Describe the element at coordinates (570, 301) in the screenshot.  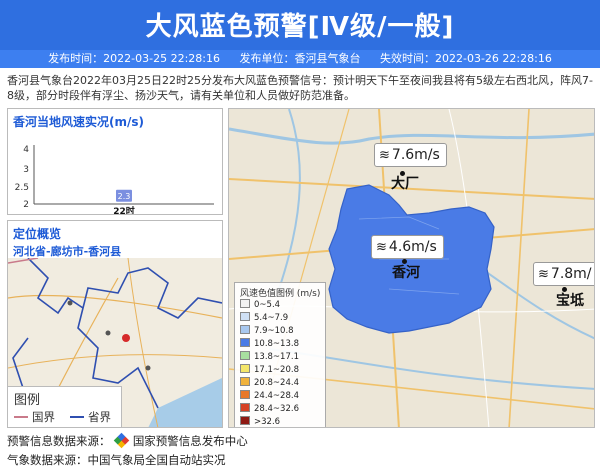
I see `city-label-baodi: 宝坻` at that location.